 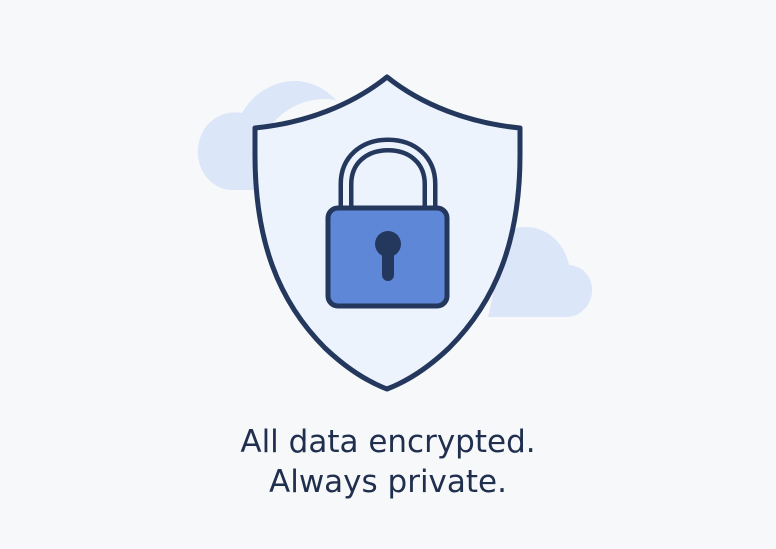 What do you see at coordinates (388, 482) in the screenshot?
I see `caption-line-2: Always private.` at bounding box center [388, 482].